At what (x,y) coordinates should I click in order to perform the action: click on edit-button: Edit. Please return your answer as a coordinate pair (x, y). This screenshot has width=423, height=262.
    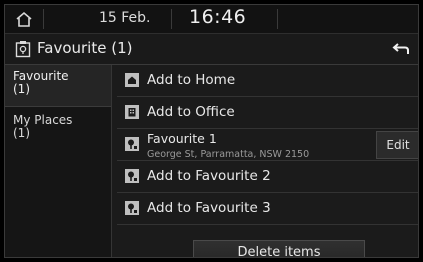
    Looking at the image, I should click on (397, 145).